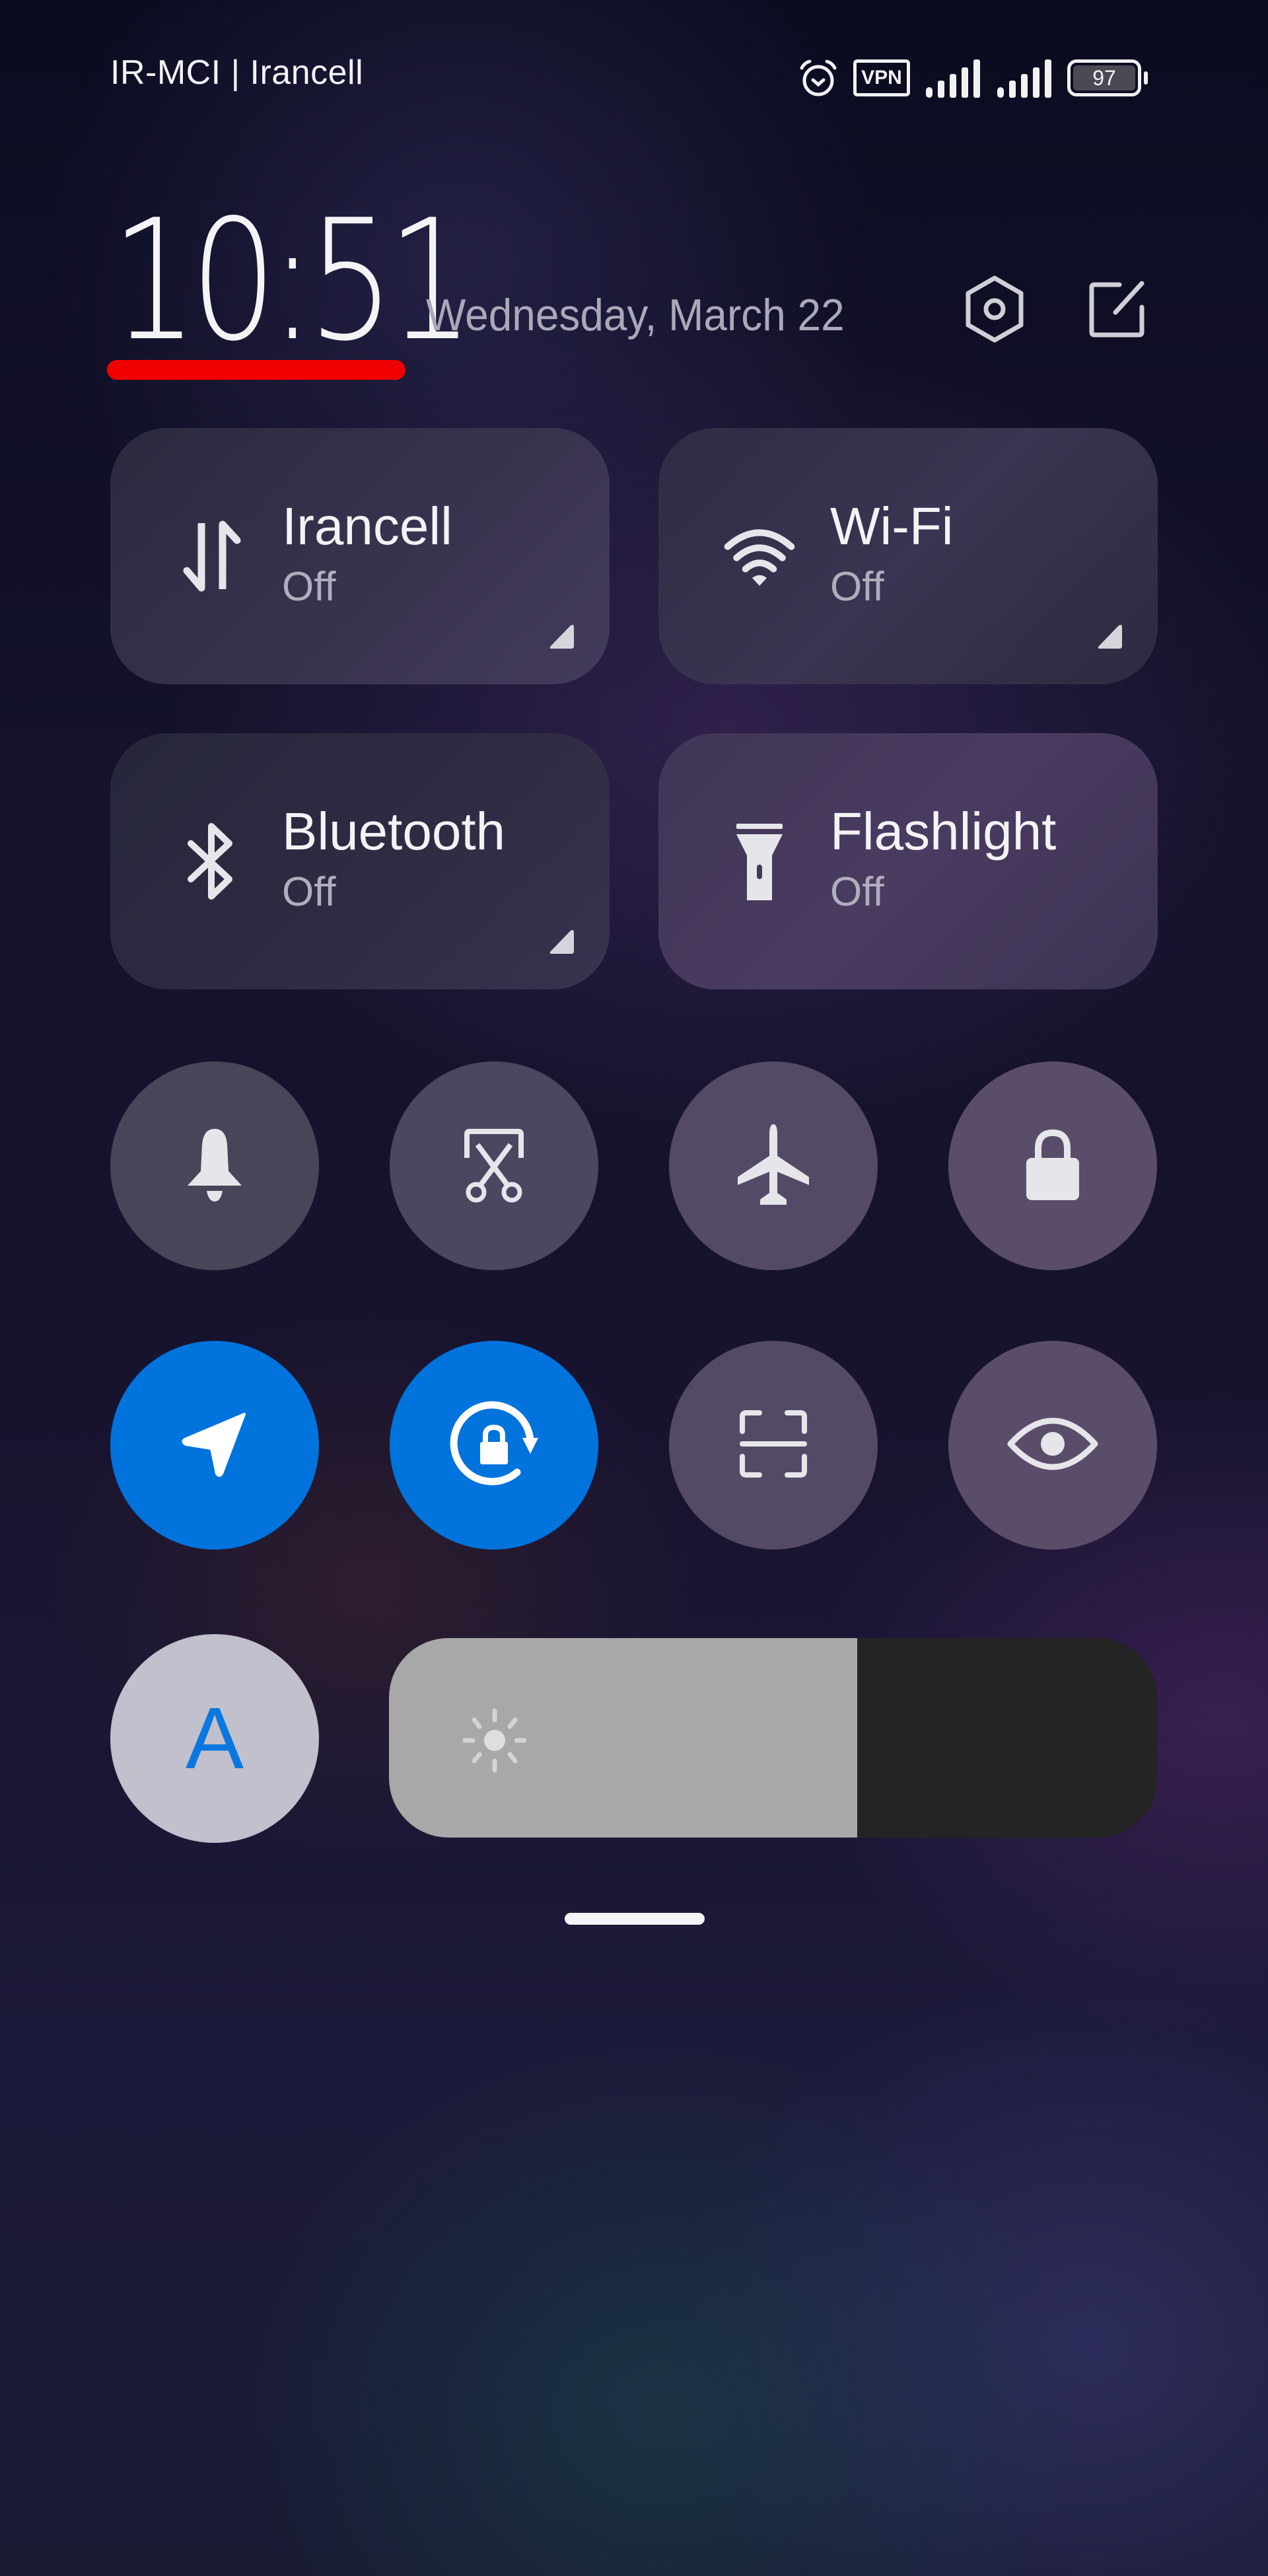 The width and height of the screenshot is (1268, 2576). I want to click on vpn-icon: VPN, so click(881, 78).